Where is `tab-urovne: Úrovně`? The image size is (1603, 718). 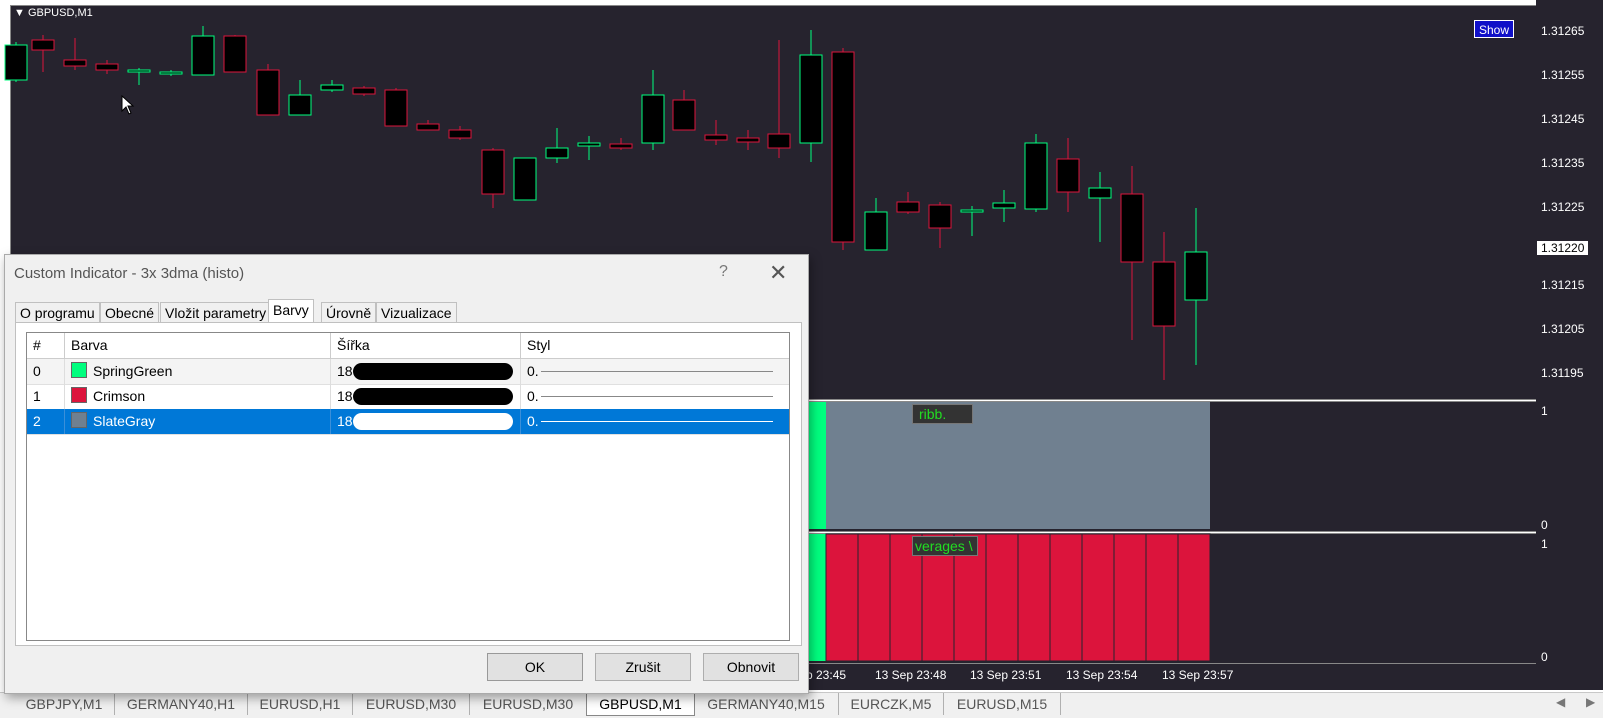 tab-urovne: Úrovně is located at coordinates (349, 313).